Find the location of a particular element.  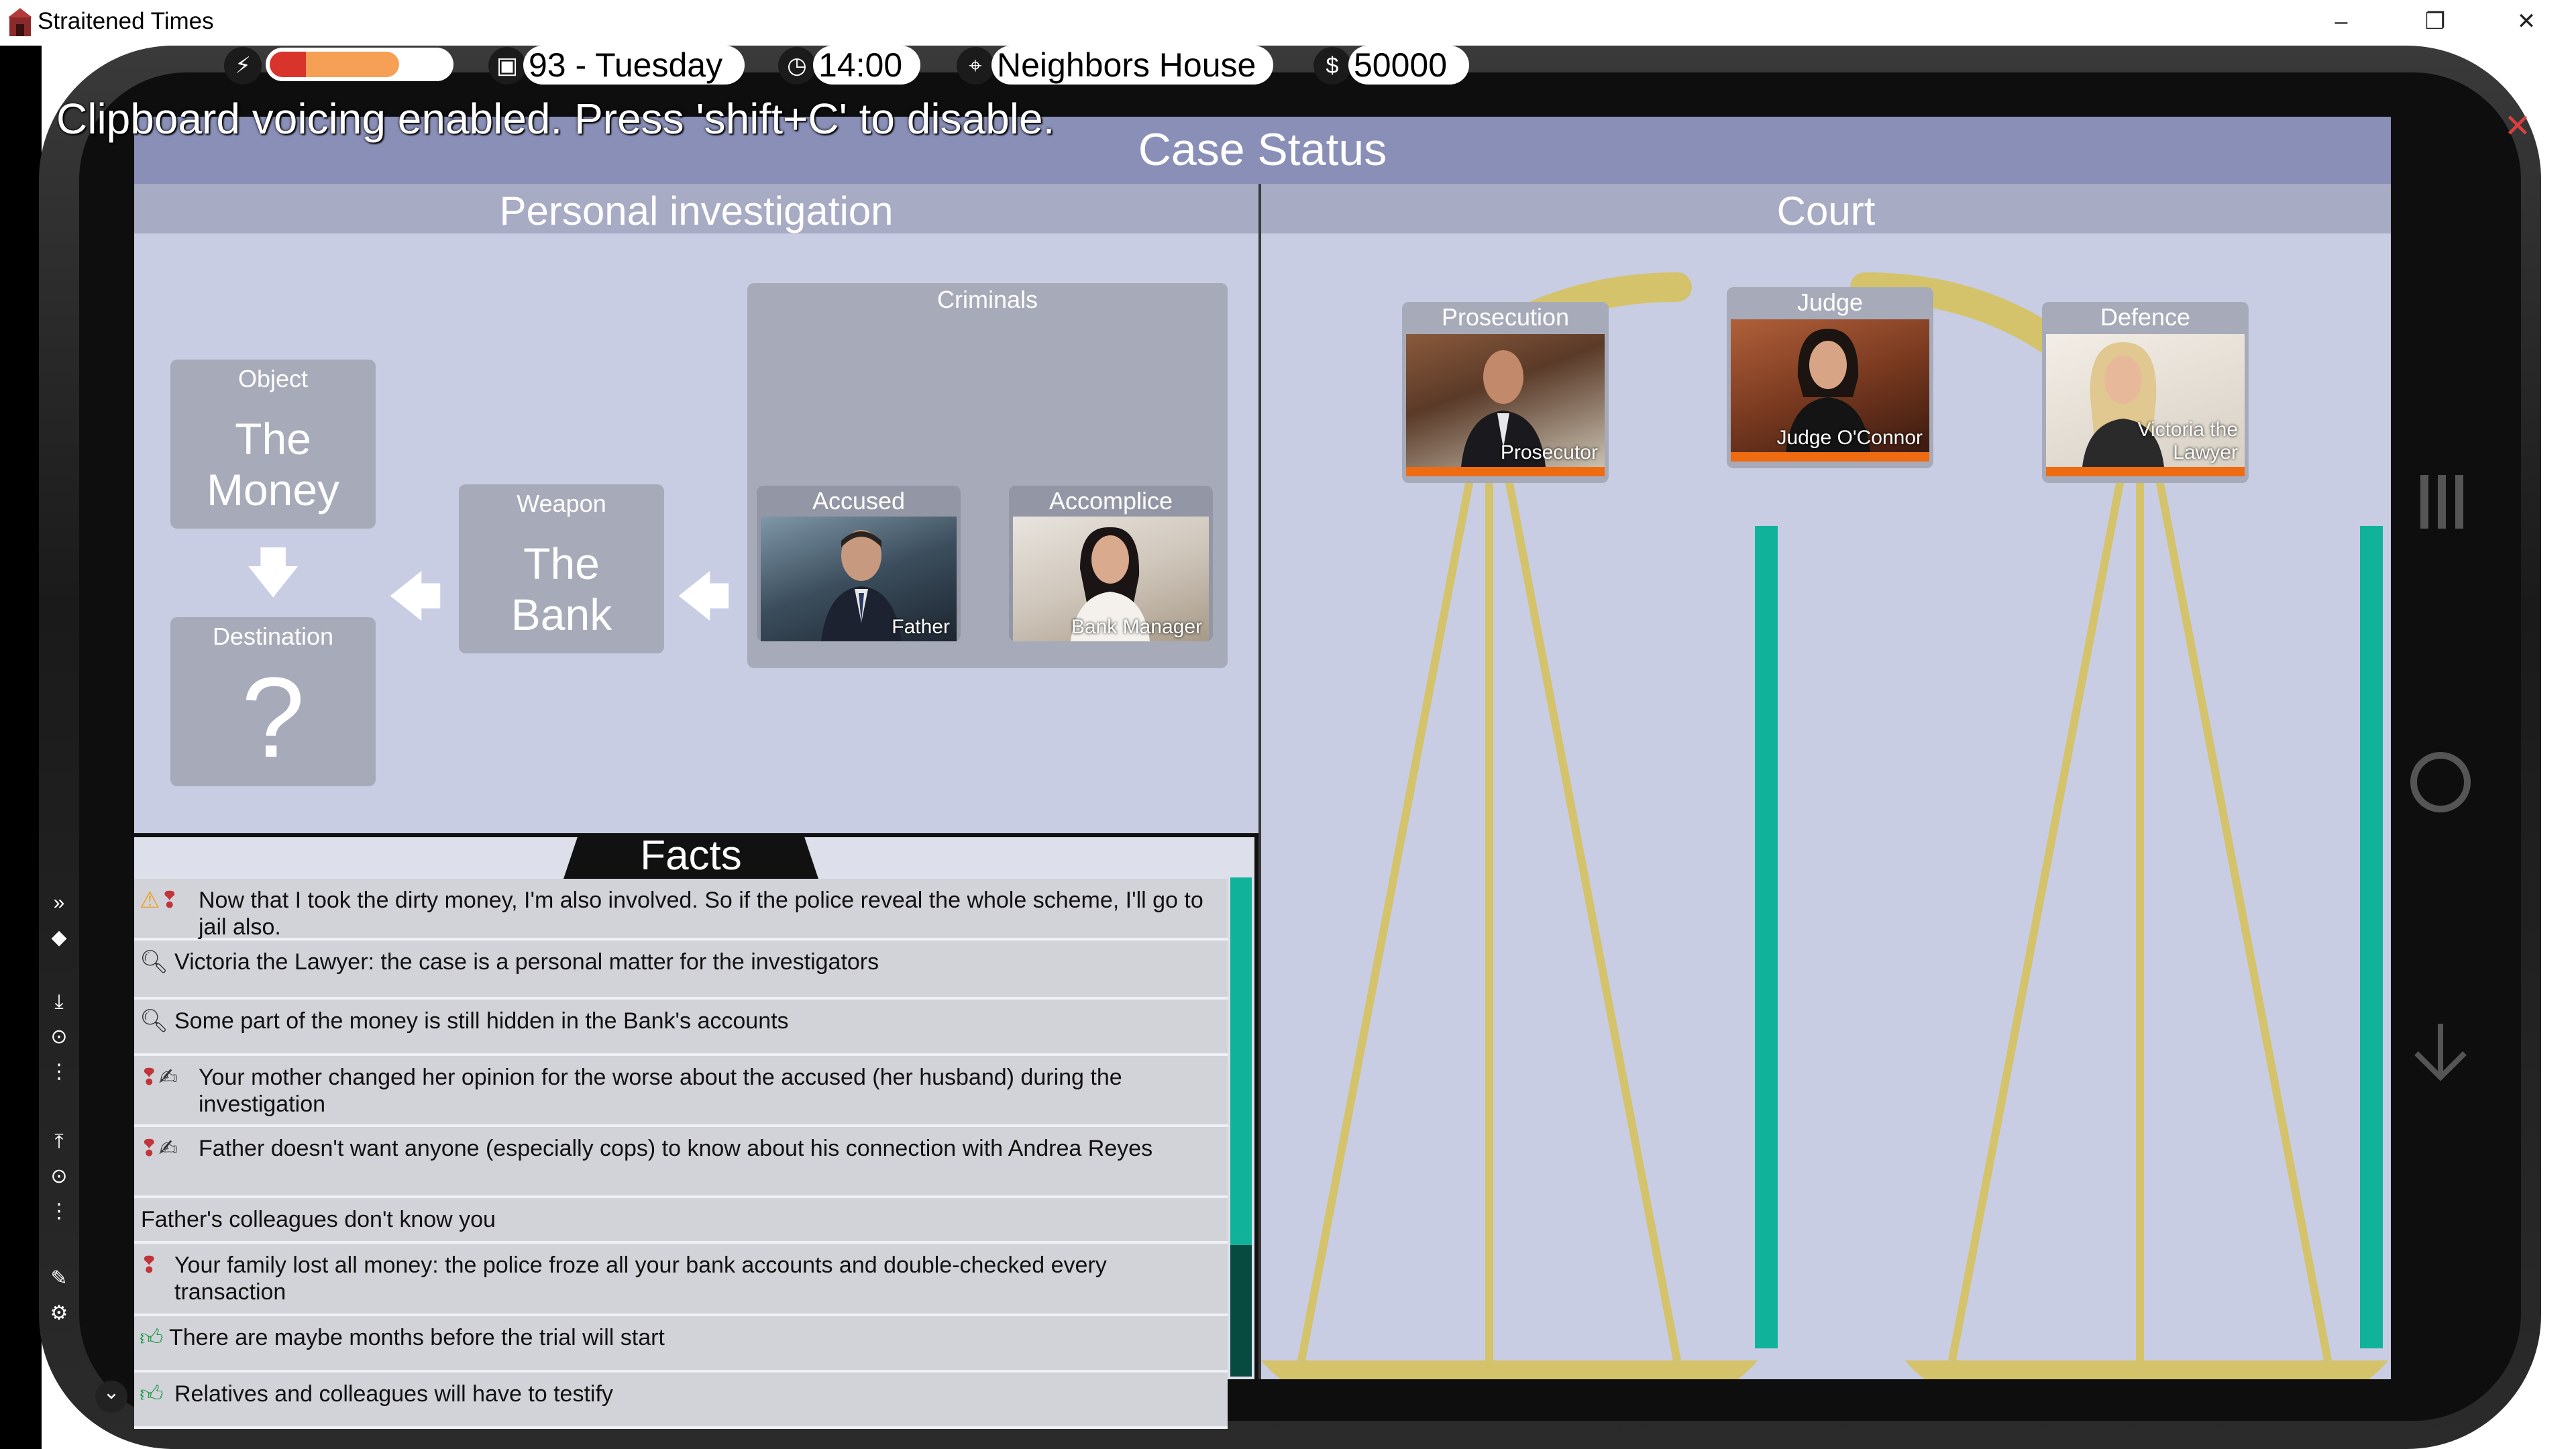

facts-title: Facts is located at coordinates (691, 856).